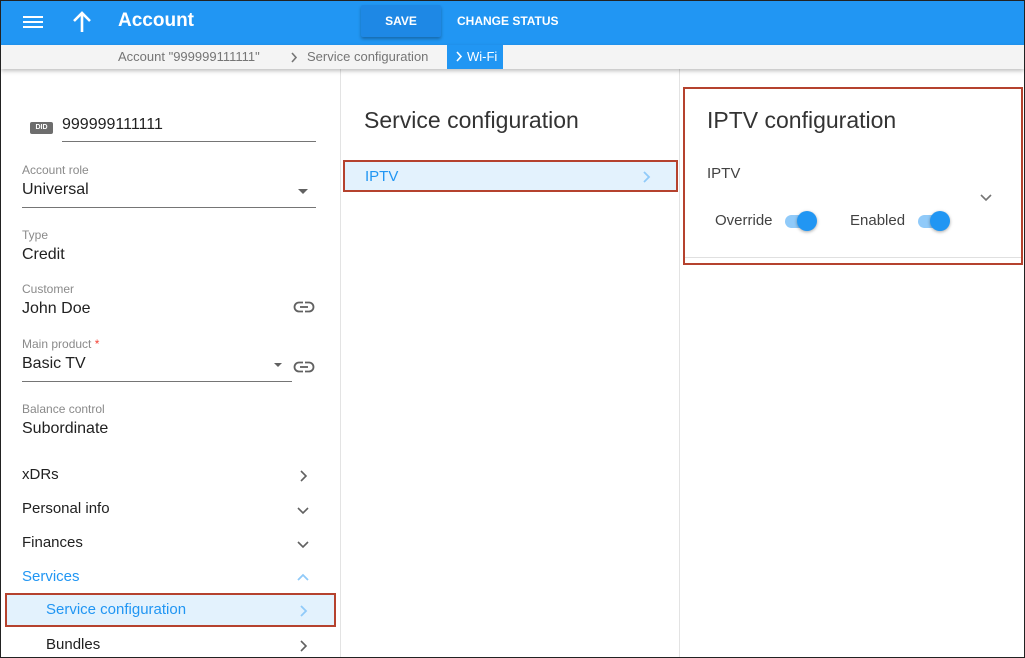 The image size is (1025, 658). I want to click on nav-item-label: Services, so click(51, 576).